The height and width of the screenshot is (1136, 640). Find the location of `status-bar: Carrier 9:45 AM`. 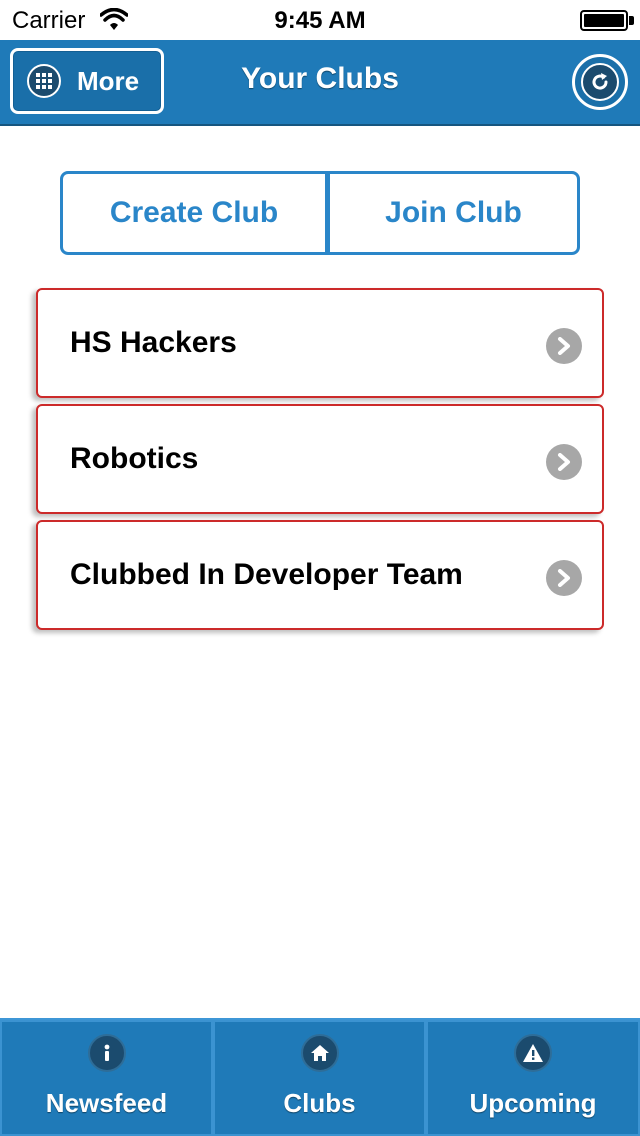

status-bar: Carrier 9:45 AM is located at coordinates (320, 20).